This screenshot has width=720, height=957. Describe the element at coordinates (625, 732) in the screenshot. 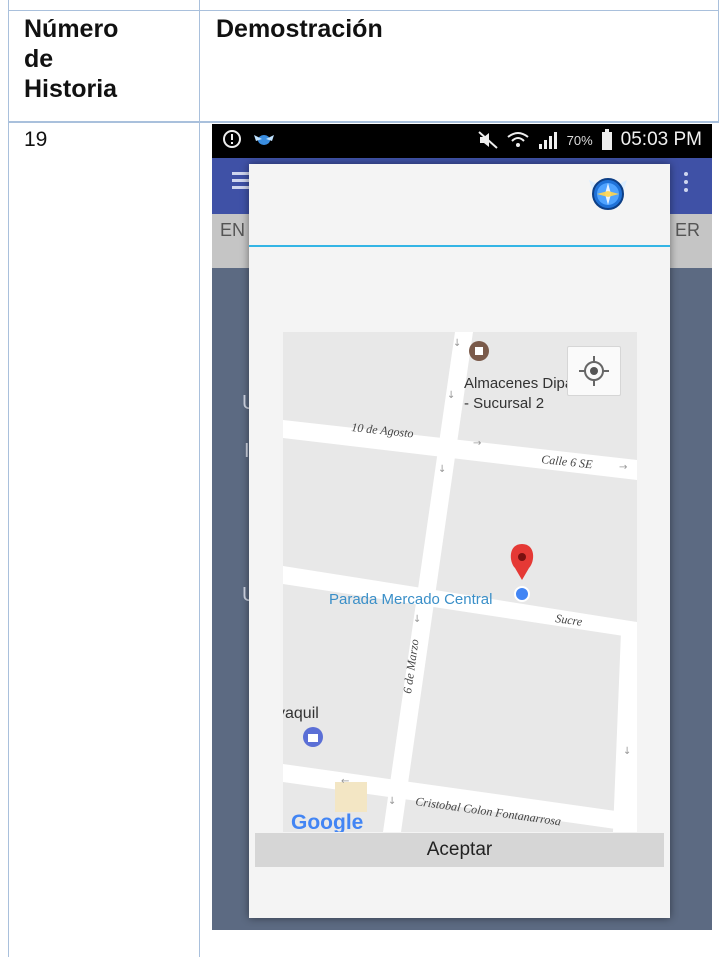

I see `road-east` at that location.